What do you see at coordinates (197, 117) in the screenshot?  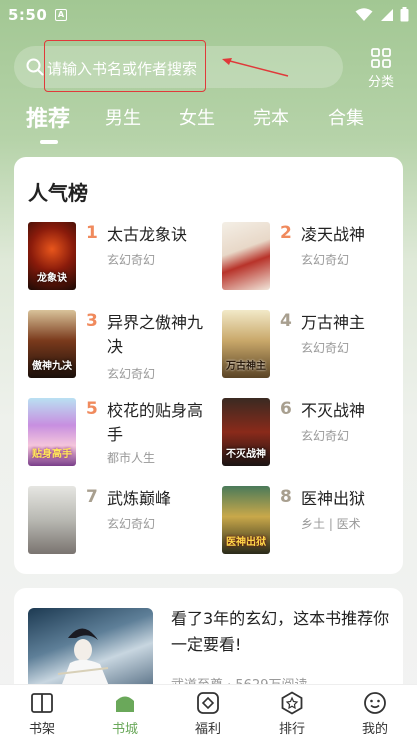 I see `tab-female: 女生` at bounding box center [197, 117].